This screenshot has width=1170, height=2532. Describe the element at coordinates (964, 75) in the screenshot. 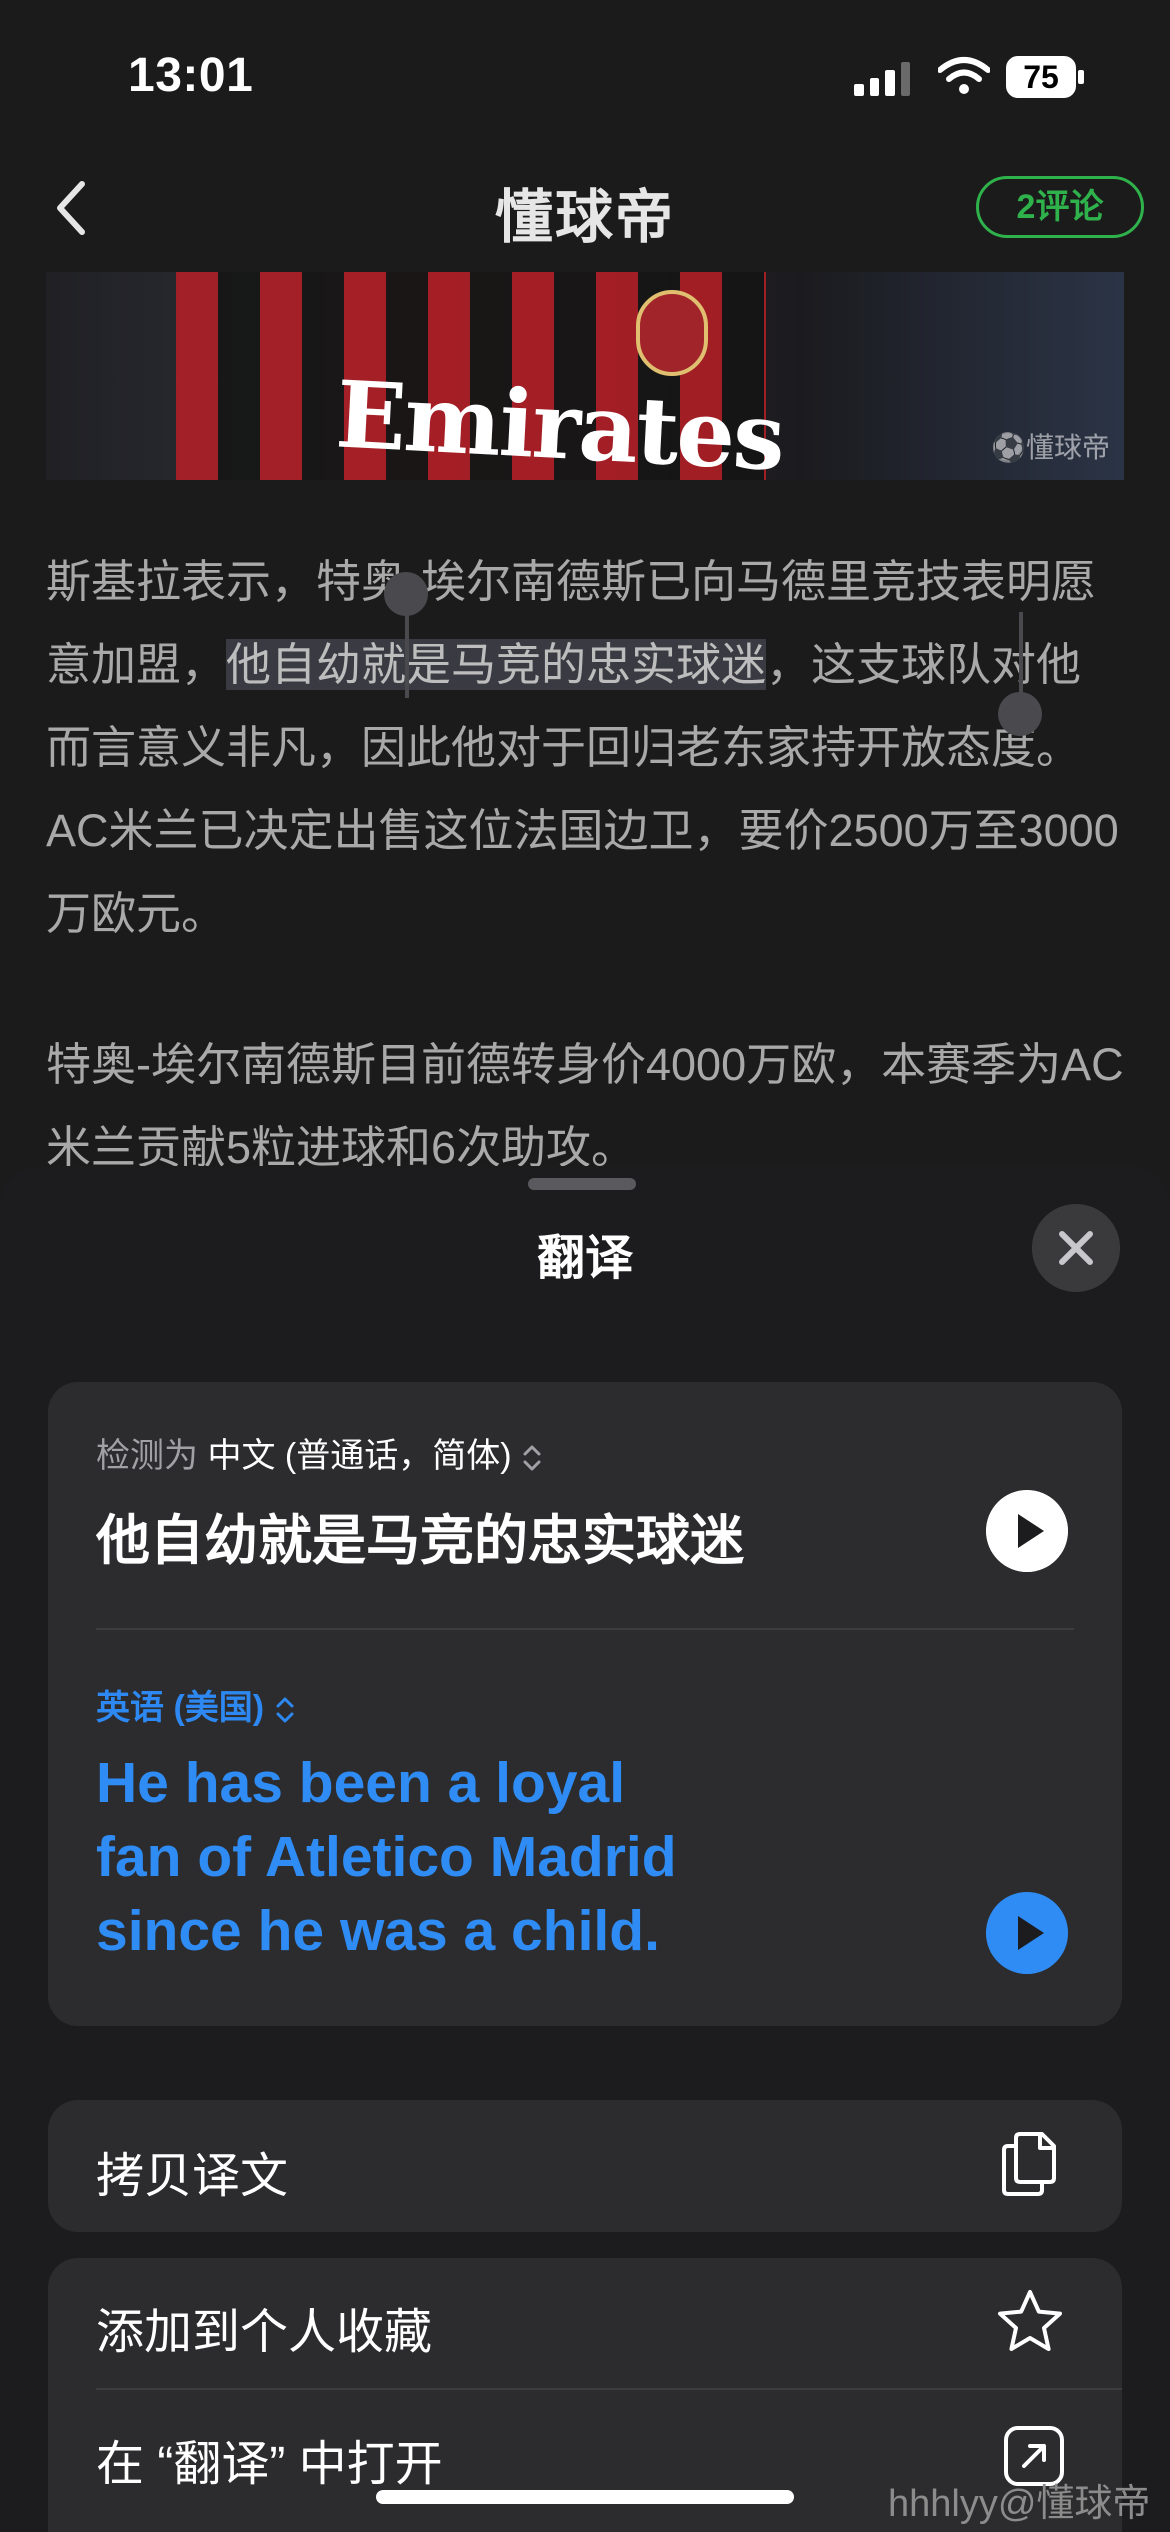

I see `wifi-icon` at that location.